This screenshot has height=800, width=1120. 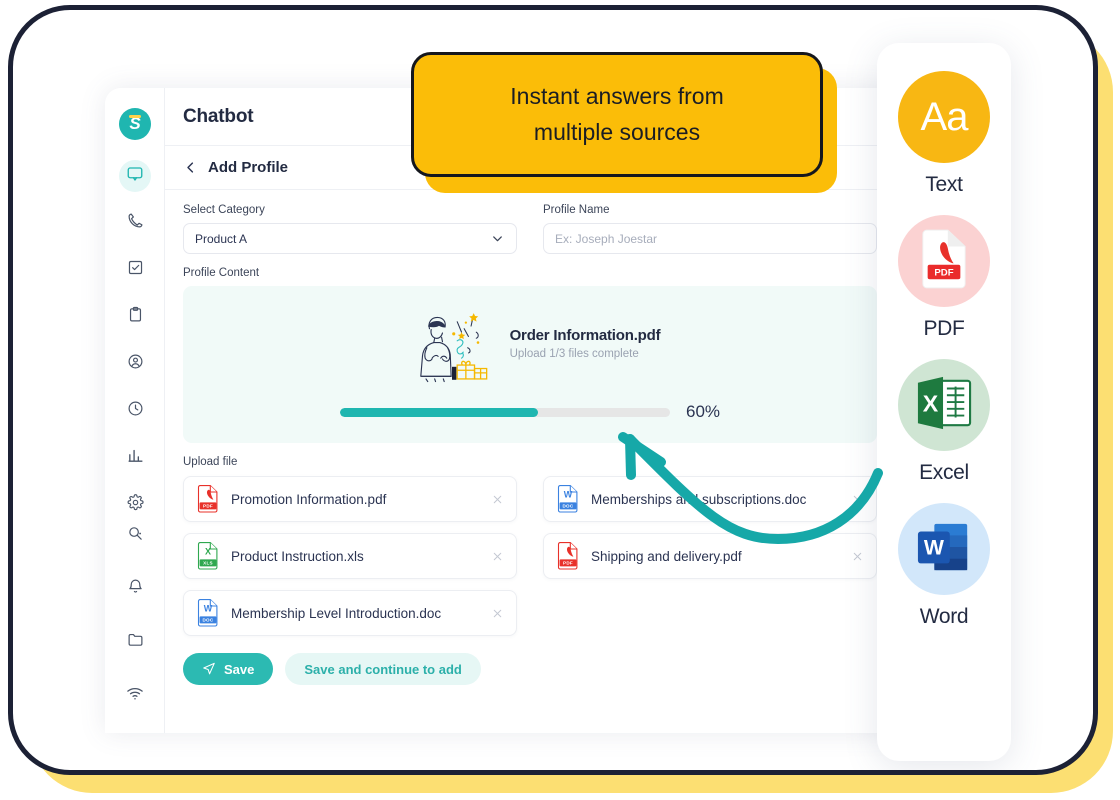 What do you see at coordinates (190, 167) in the screenshot?
I see `chevron-left-icon` at bounding box center [190, 167].